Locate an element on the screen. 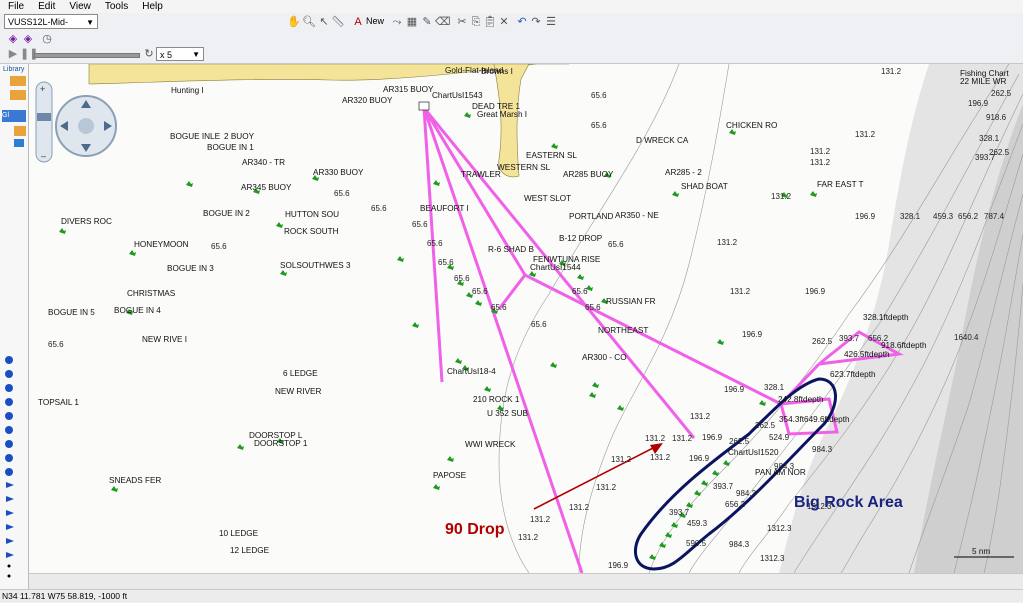  map-label: RUSSIAN FR is located at coordinates (631, 301).